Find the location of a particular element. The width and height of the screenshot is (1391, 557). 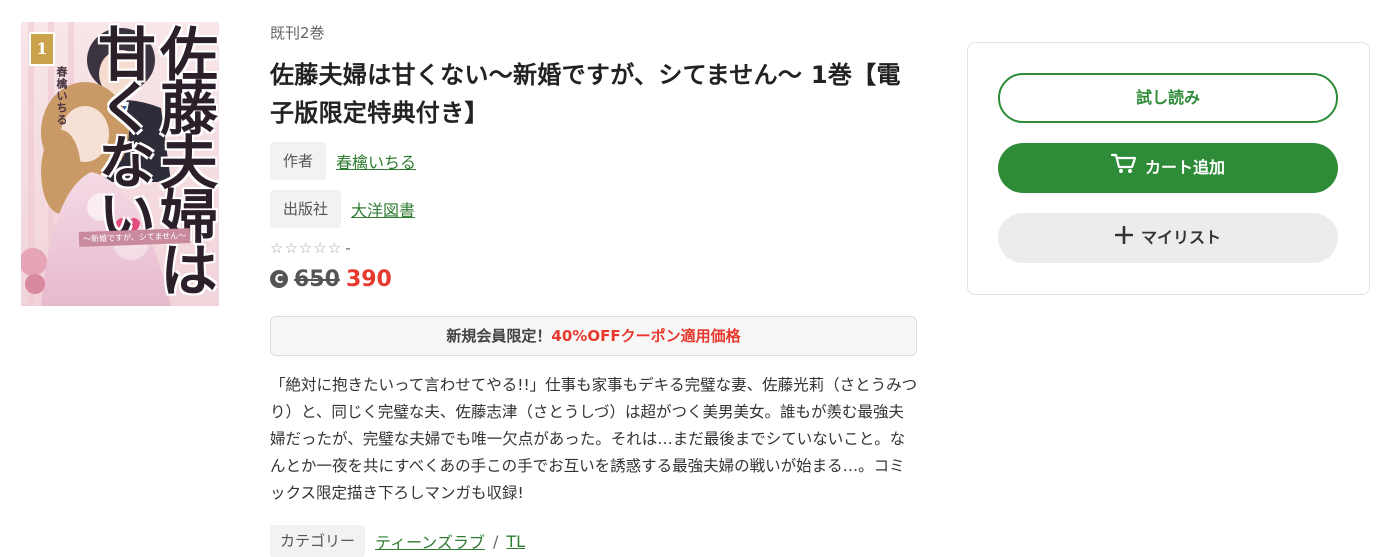

coin-icon: C is located at coordinates (279, 279).